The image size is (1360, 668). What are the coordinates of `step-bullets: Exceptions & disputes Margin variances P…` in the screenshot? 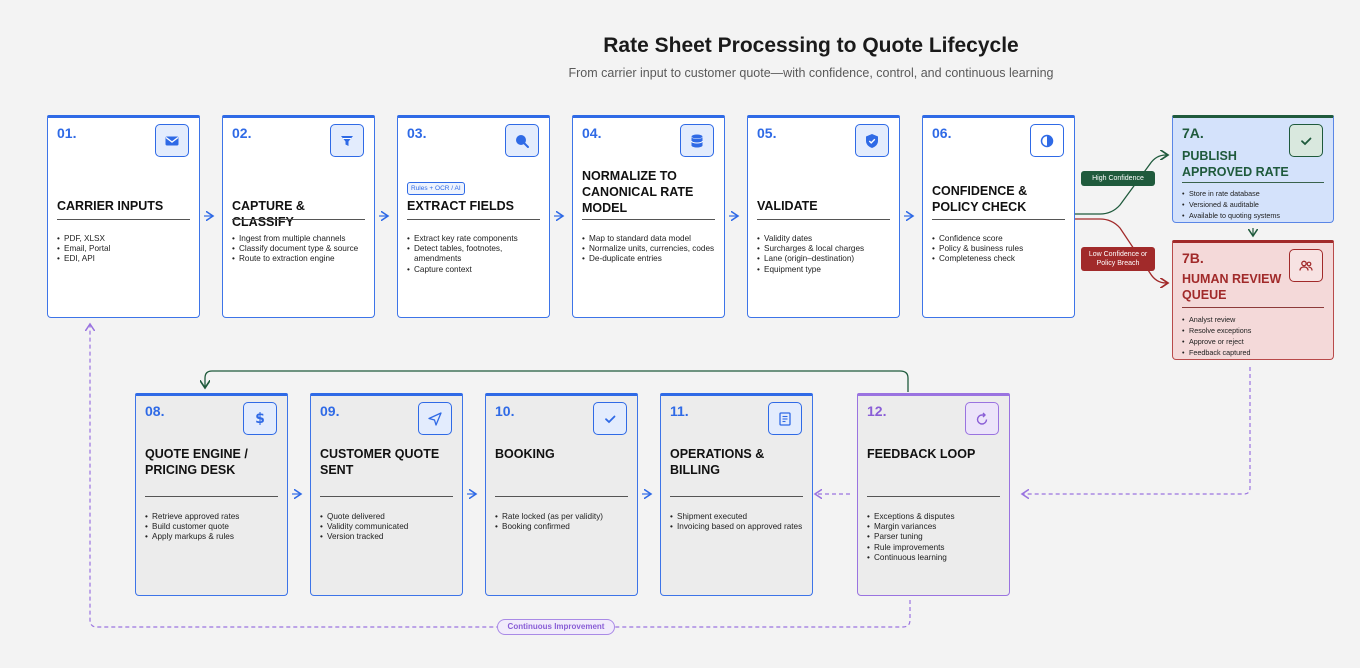 It's located at (935, 537).